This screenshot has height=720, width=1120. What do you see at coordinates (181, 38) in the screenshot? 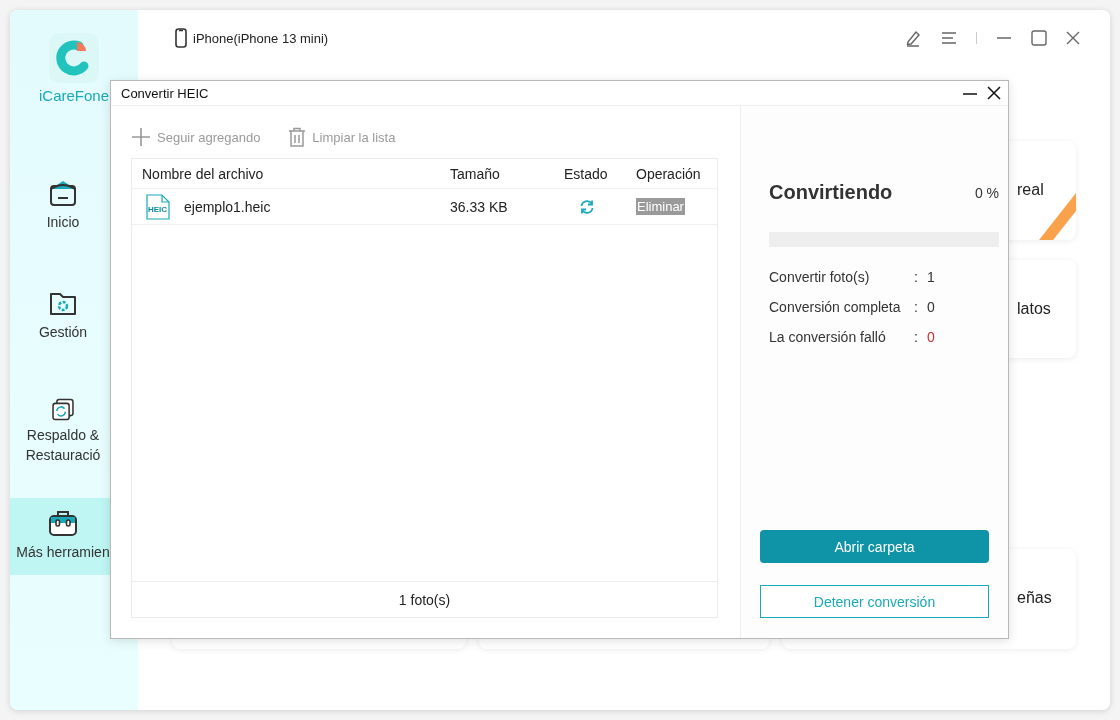
I see `phone-icon` at bounding box center [181, 38].